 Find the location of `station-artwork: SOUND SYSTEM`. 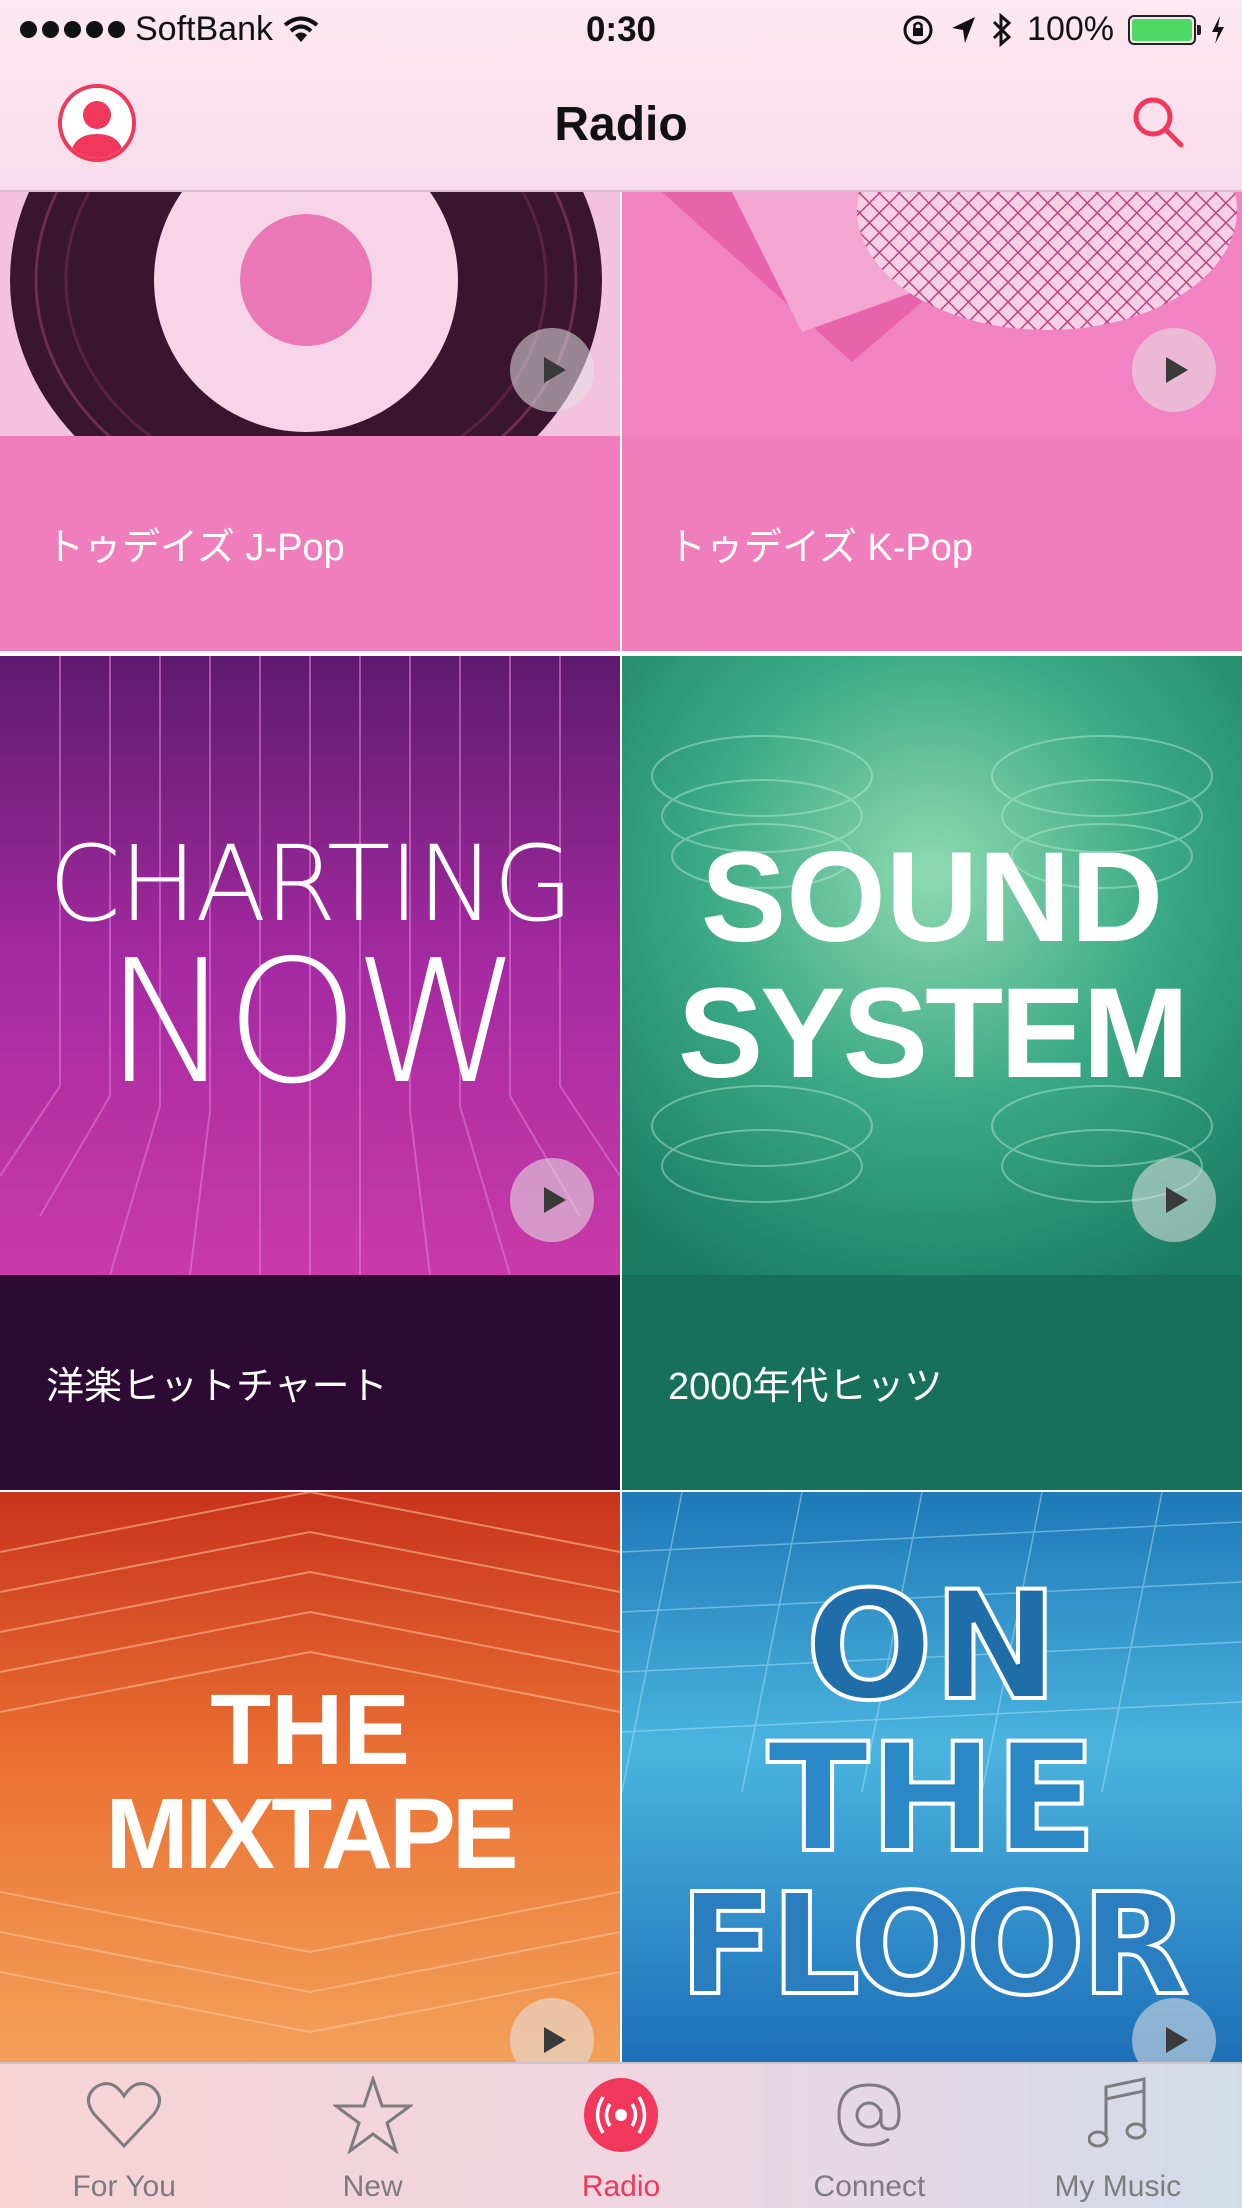

station-artwork: SOUND SYSTEM is located at coordinates (932, 965).